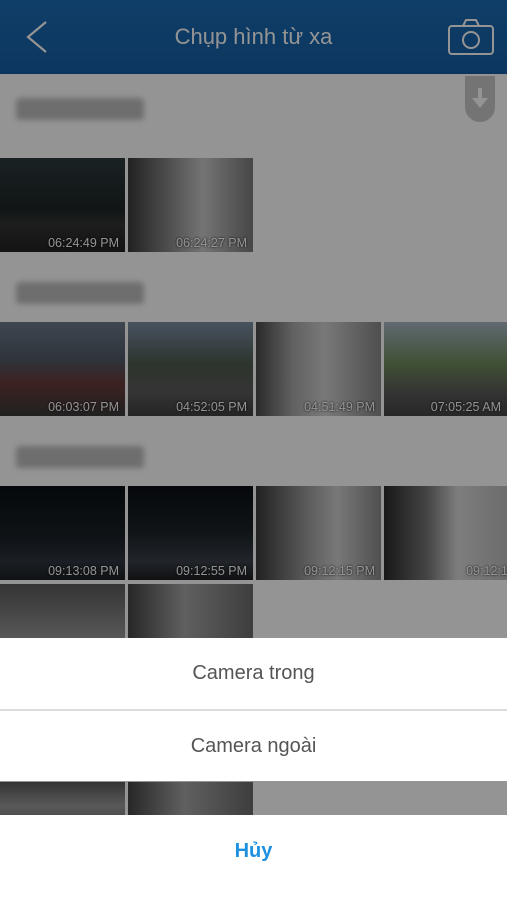  I want to click on option-label: Camera trong, so click(253, 673).